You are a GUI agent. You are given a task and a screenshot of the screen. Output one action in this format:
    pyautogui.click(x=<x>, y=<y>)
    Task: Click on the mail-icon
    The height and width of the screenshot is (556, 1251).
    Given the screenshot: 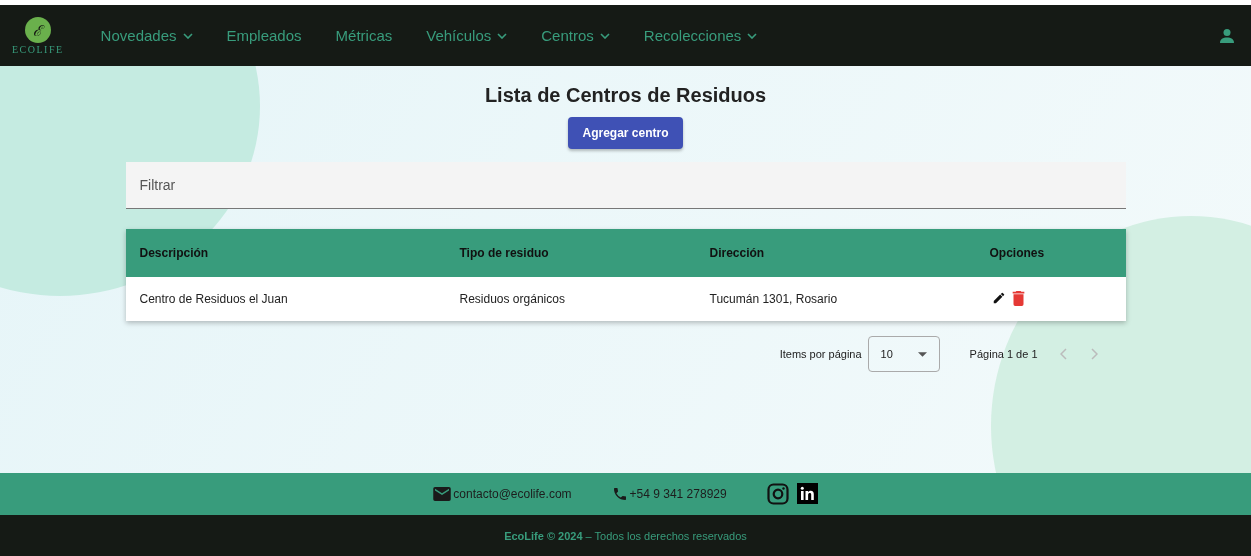 What is the action you would take?
    pyautogui.click(x=442, y=494)
    